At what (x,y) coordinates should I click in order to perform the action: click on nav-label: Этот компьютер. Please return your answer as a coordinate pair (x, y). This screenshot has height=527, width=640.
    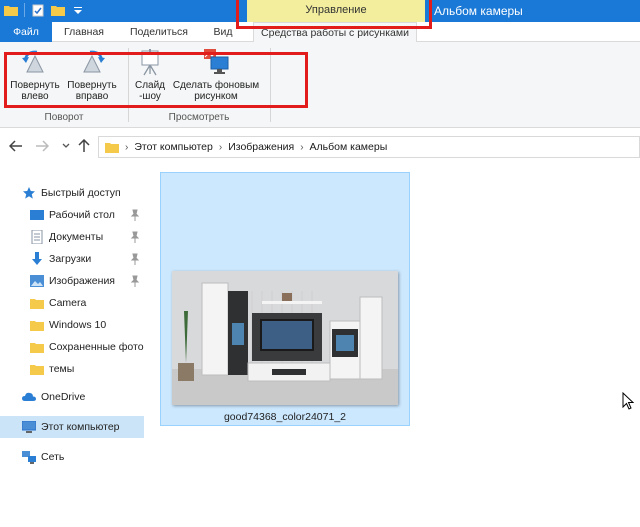
    Looking at the image, I should click on (80, 427).